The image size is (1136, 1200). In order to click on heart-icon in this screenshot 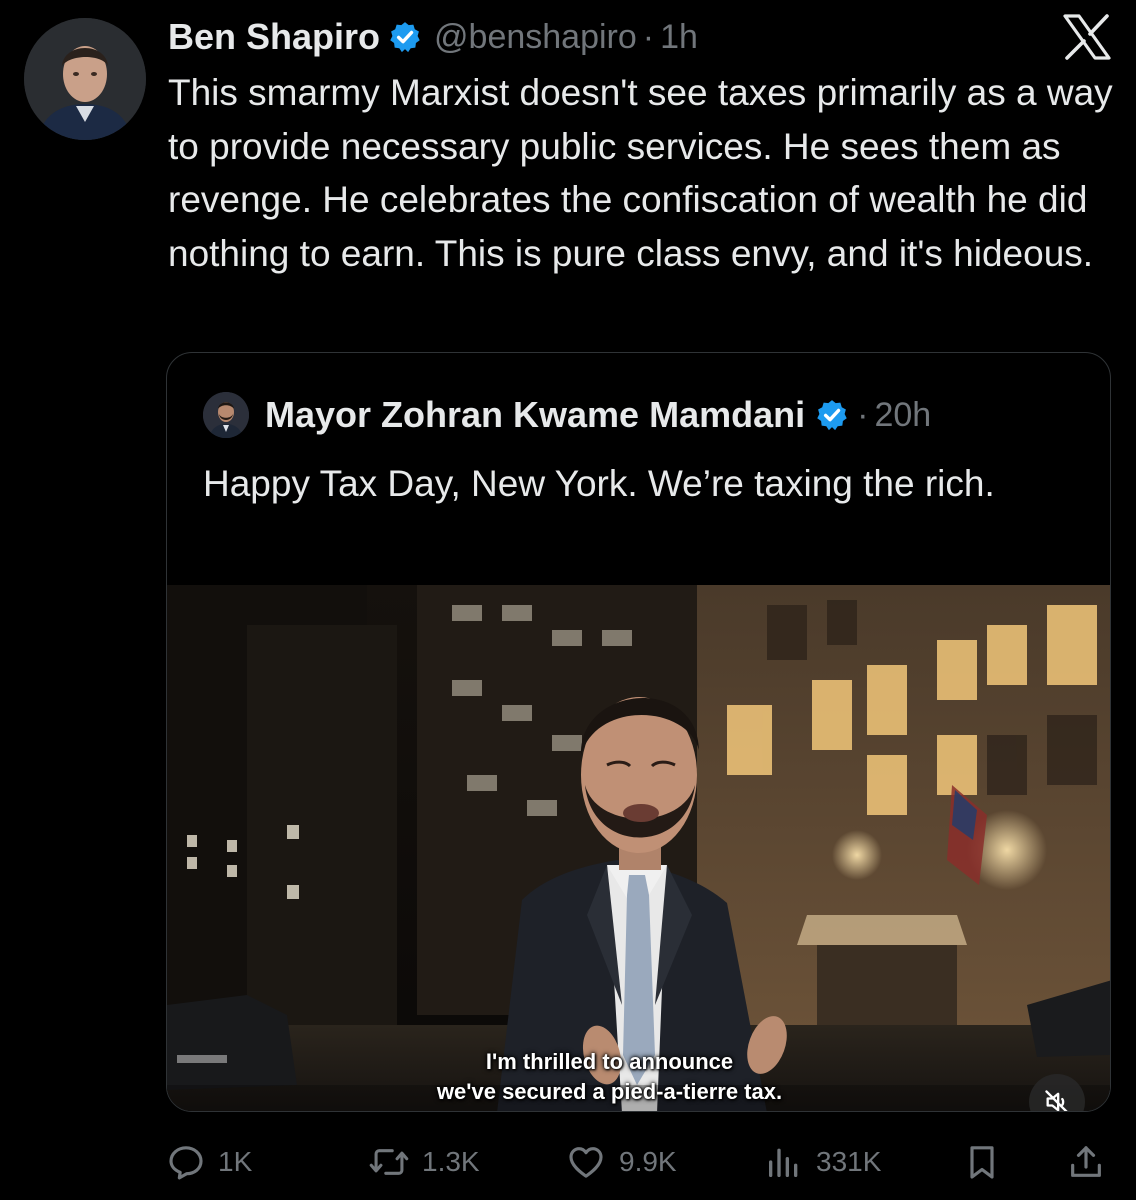, I will do `click(586, 1162)`.